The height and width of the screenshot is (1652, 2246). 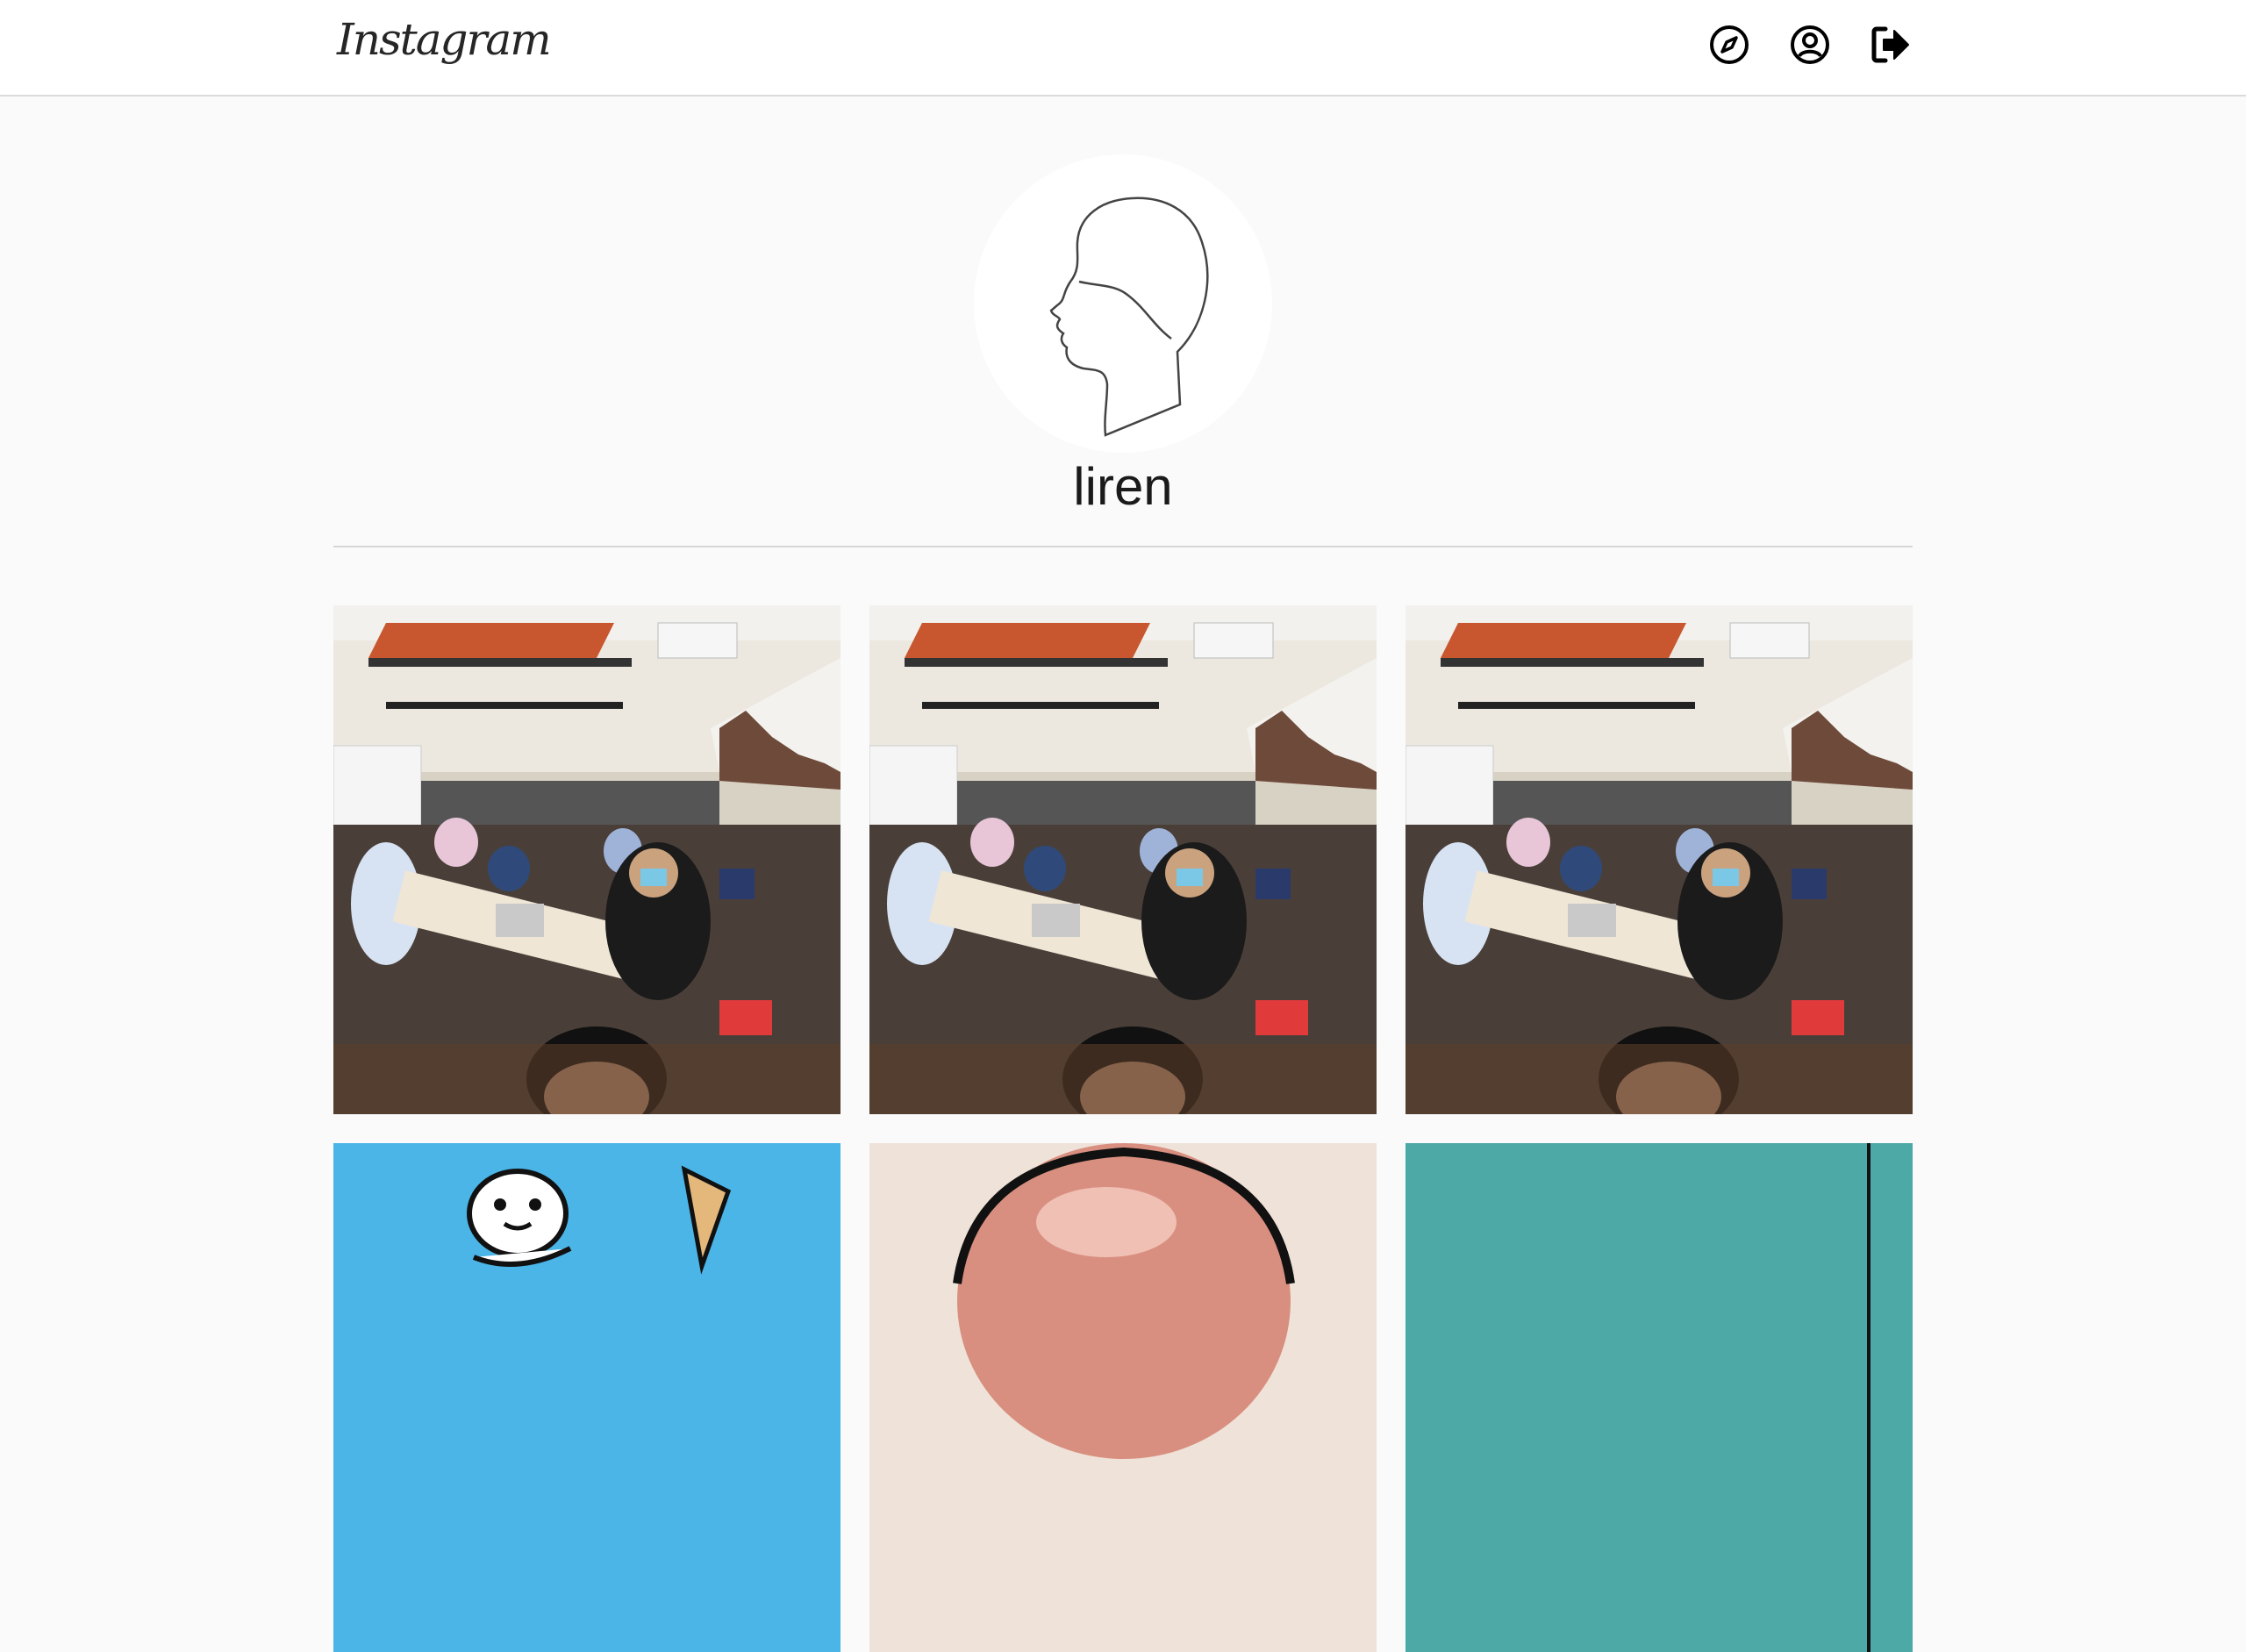 What do you see at coordinates (1729, 45) in the screenshot?
I see `compass-icon` at bounding box center [1729, 45].